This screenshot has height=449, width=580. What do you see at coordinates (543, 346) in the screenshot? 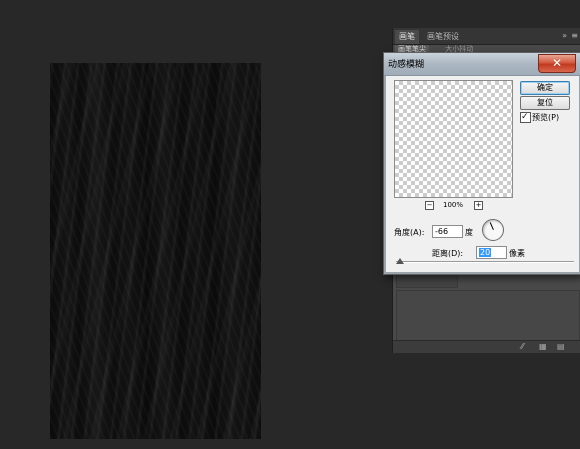
I see `grid-icon: ▦` at bounding box center [543, 346].